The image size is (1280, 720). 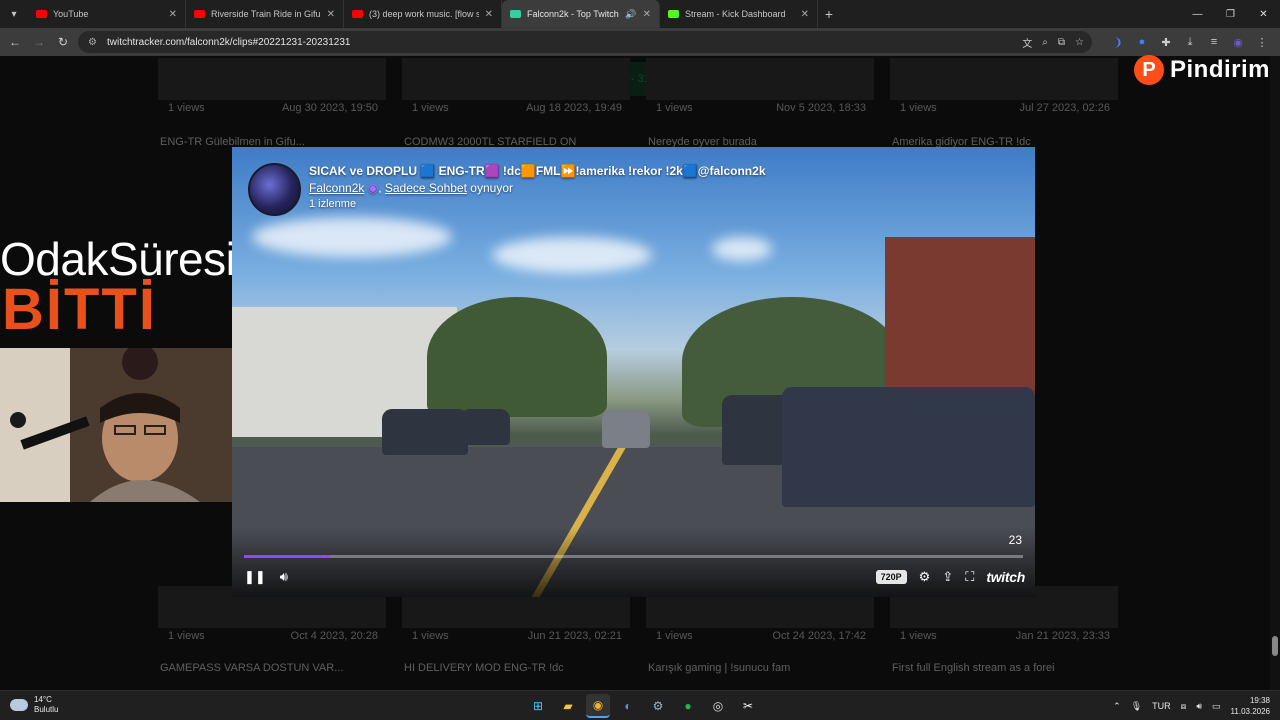 I want to click on menu-dots-icon: ⋮, so click(x=1262, y=42).